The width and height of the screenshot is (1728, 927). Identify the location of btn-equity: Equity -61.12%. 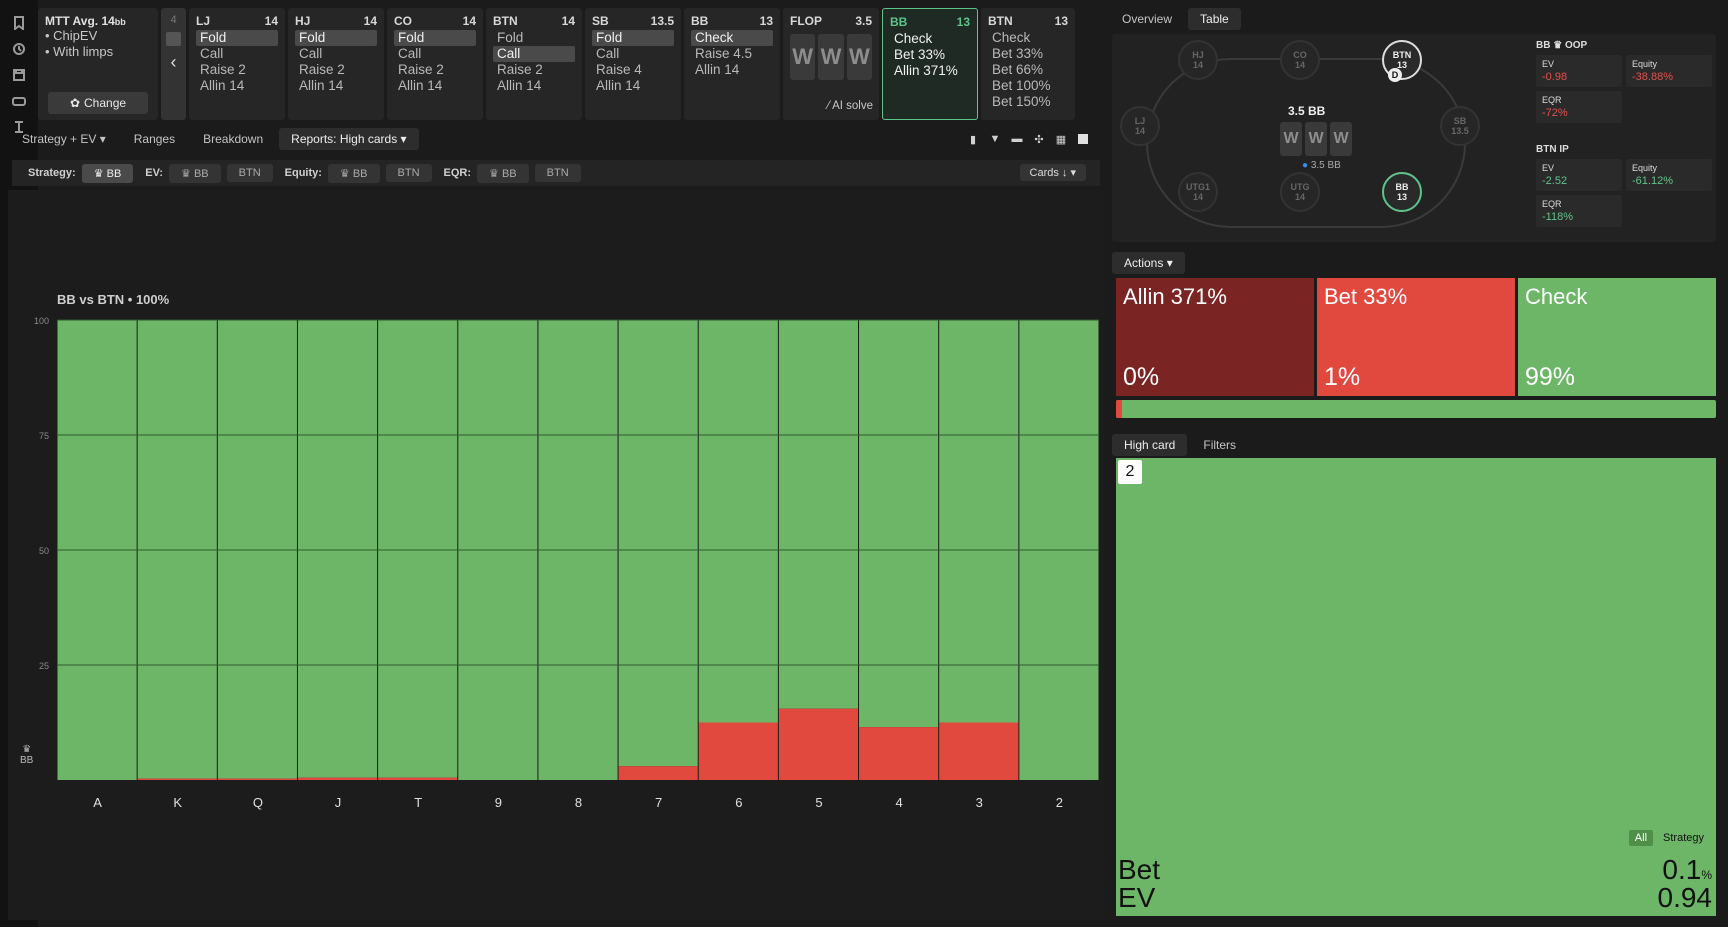
(1669, 175).